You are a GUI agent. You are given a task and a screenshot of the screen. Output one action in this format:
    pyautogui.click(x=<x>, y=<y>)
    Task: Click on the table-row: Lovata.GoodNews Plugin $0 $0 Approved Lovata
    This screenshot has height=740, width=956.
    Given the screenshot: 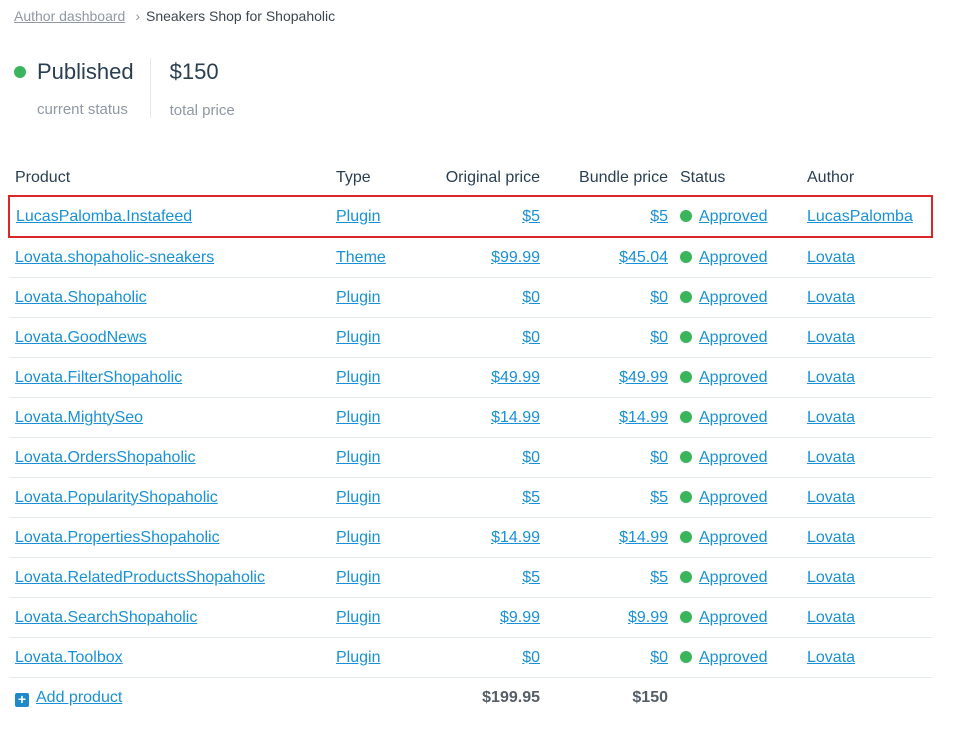 What is the action you would take?
    pyautogui.click(x=470, y=337)
    